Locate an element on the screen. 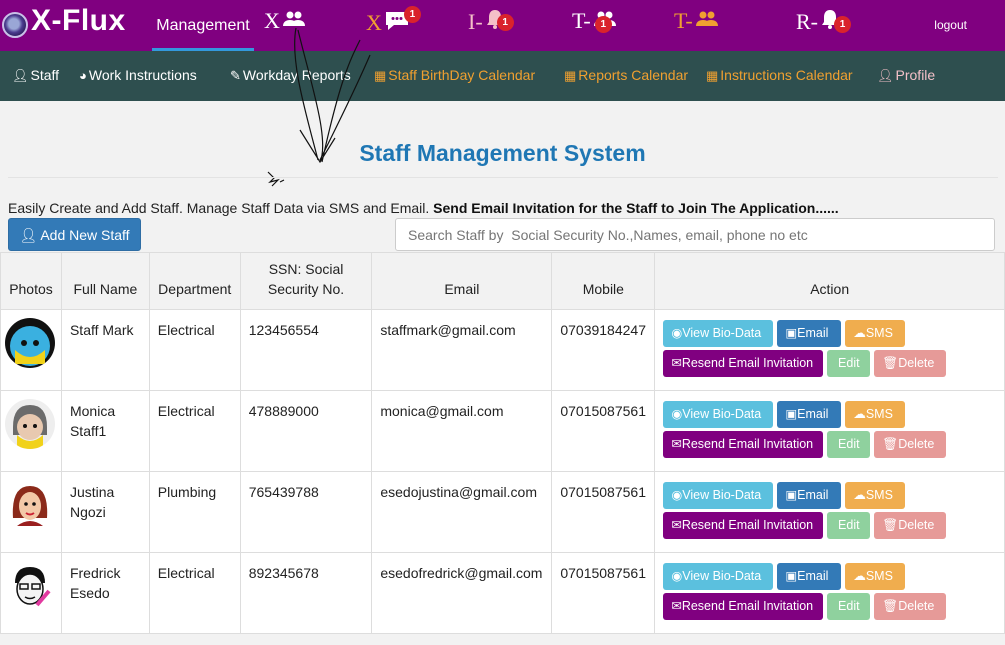 This screenshot has width=1005, height=645. cell-ssn: 478889000 is located at coordinates (306, 431).